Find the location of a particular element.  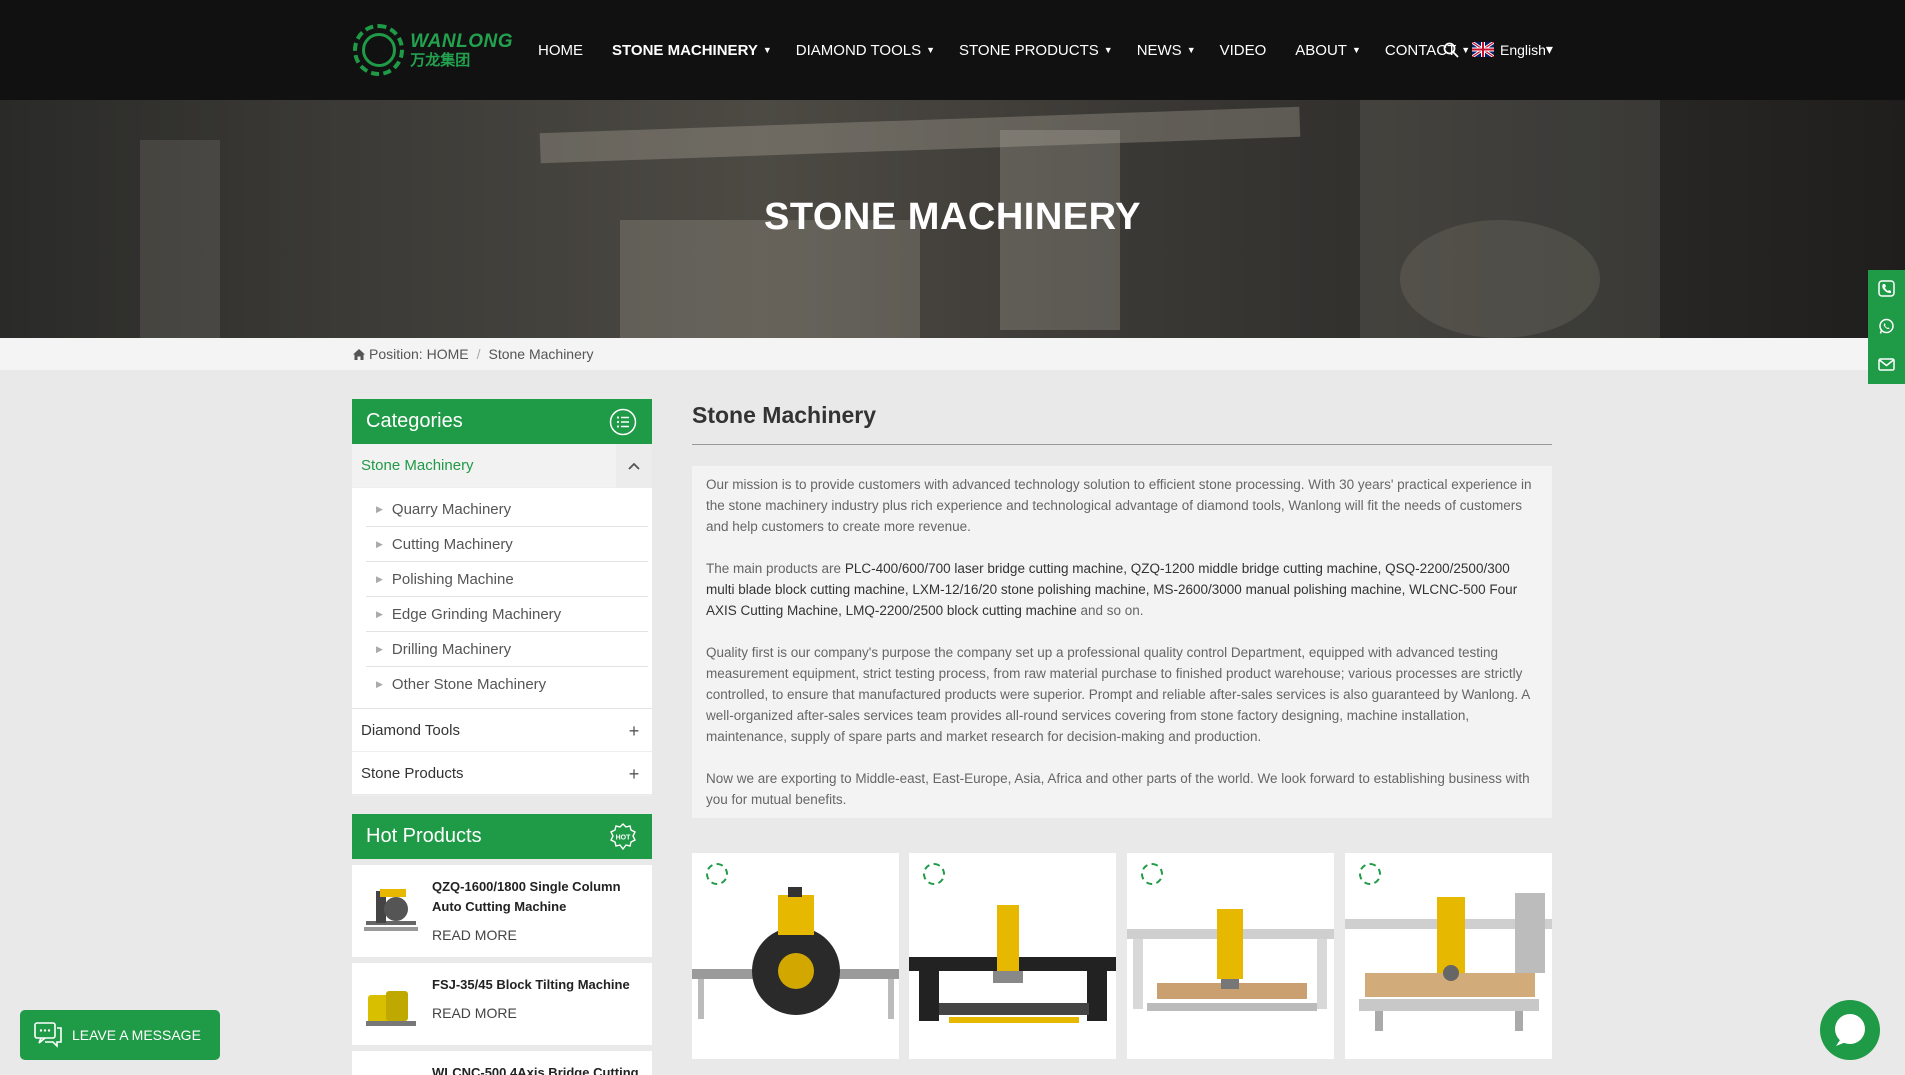

hot-product-item: WLCNC-500 4Axis Bridge Cutting is located at coordinates (502, 1063).